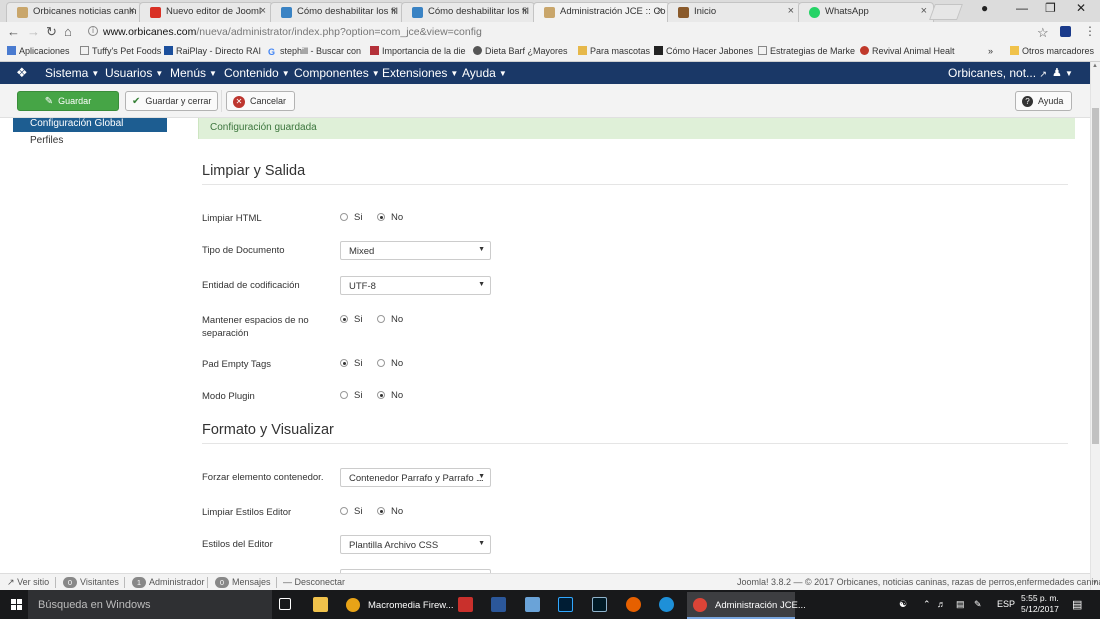 The image size is (1100, 619). I want to click on network-icon: ▤, so click(960, 604).